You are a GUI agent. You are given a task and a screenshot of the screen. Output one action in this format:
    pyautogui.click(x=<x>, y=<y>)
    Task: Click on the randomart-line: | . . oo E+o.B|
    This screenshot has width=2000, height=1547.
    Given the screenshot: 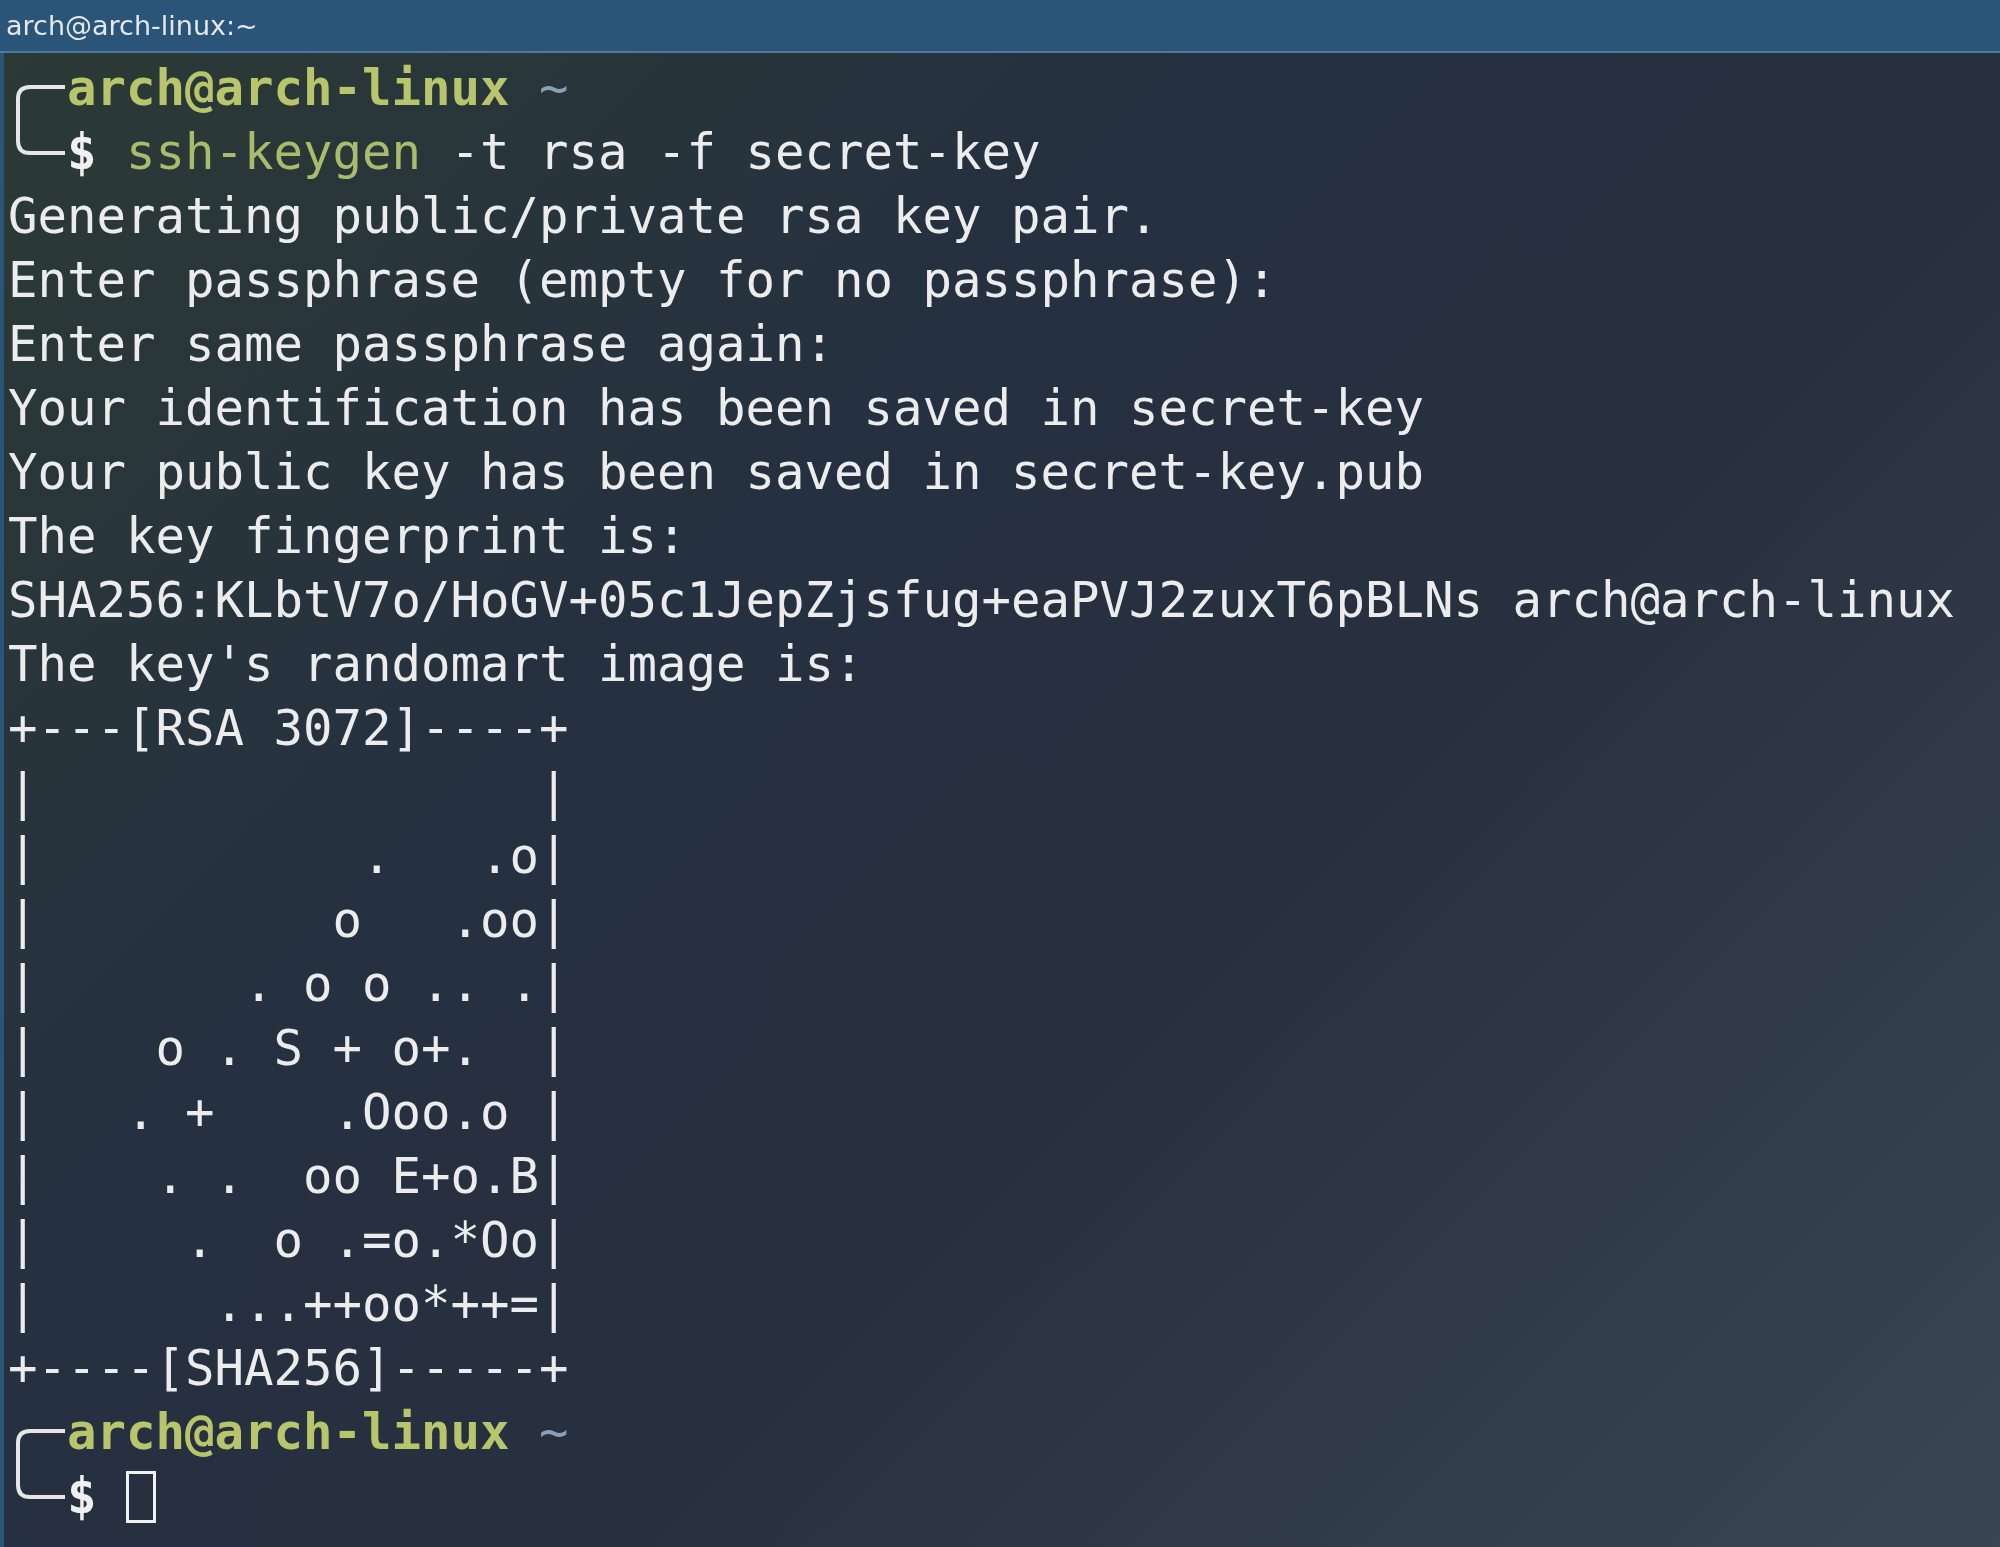 What is the action you would take?
    pyautogui.click(x=288, y=1176)
    